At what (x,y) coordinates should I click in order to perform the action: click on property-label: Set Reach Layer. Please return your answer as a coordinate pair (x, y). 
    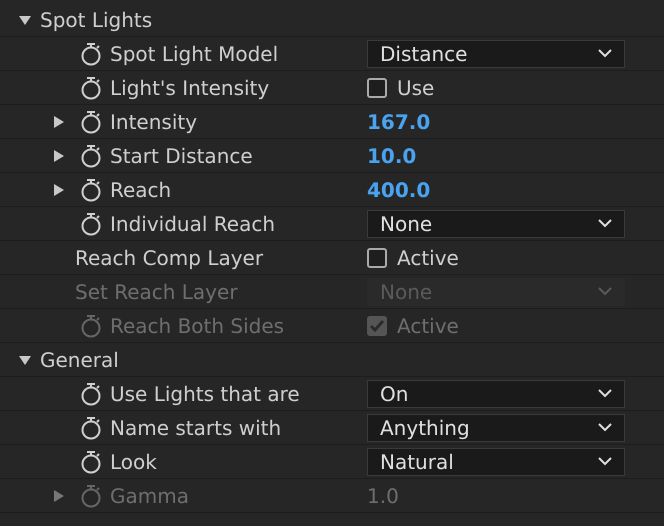
    Looking at the image, I should click on (156, 292).